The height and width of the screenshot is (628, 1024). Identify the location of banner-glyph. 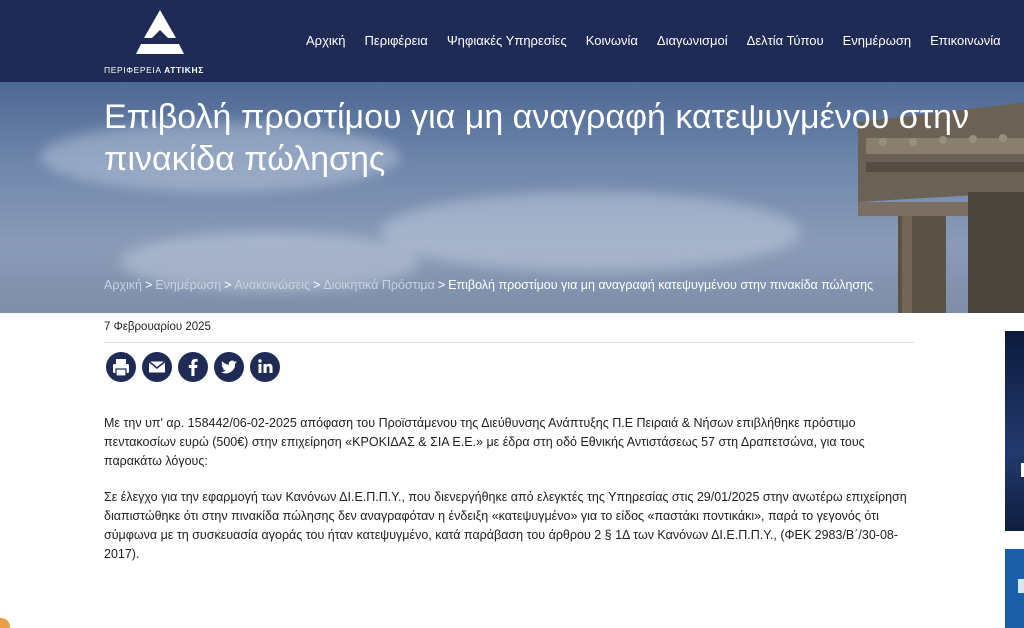
(1021, 586).